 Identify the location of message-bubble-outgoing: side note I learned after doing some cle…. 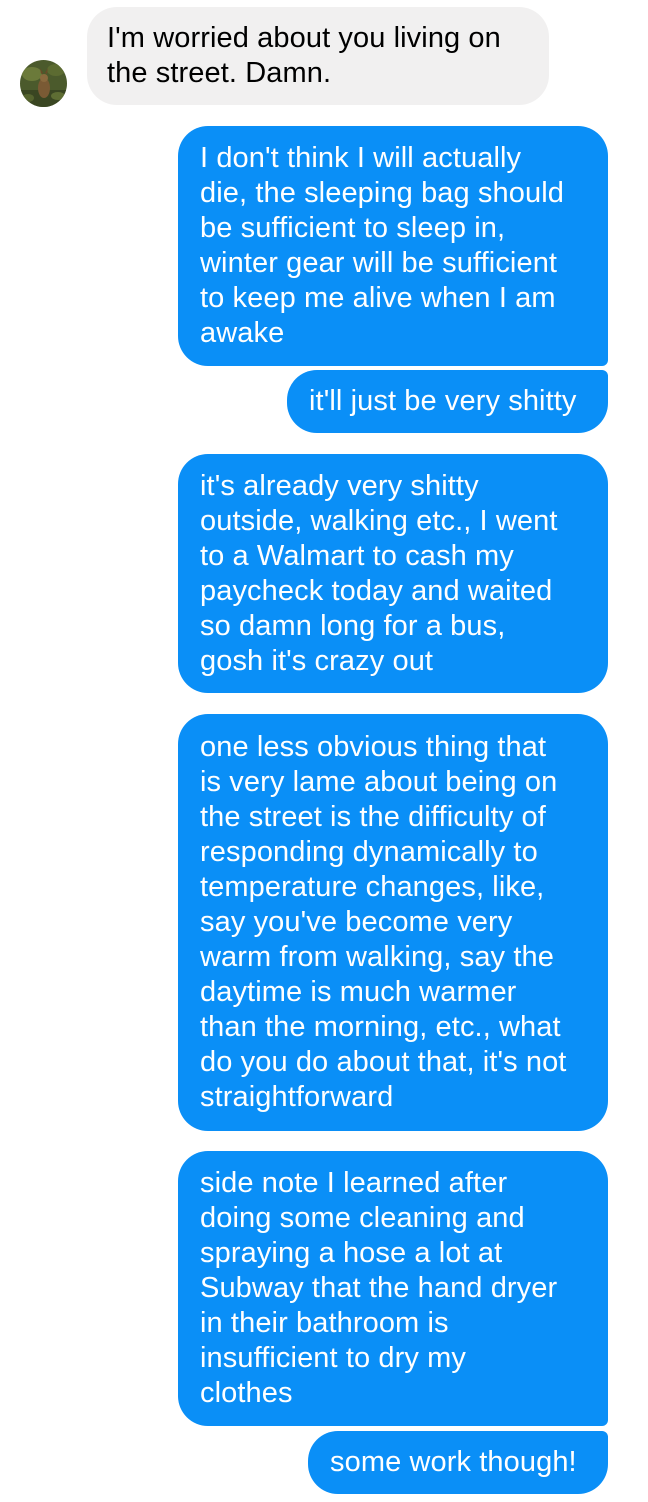
(393, 1288).